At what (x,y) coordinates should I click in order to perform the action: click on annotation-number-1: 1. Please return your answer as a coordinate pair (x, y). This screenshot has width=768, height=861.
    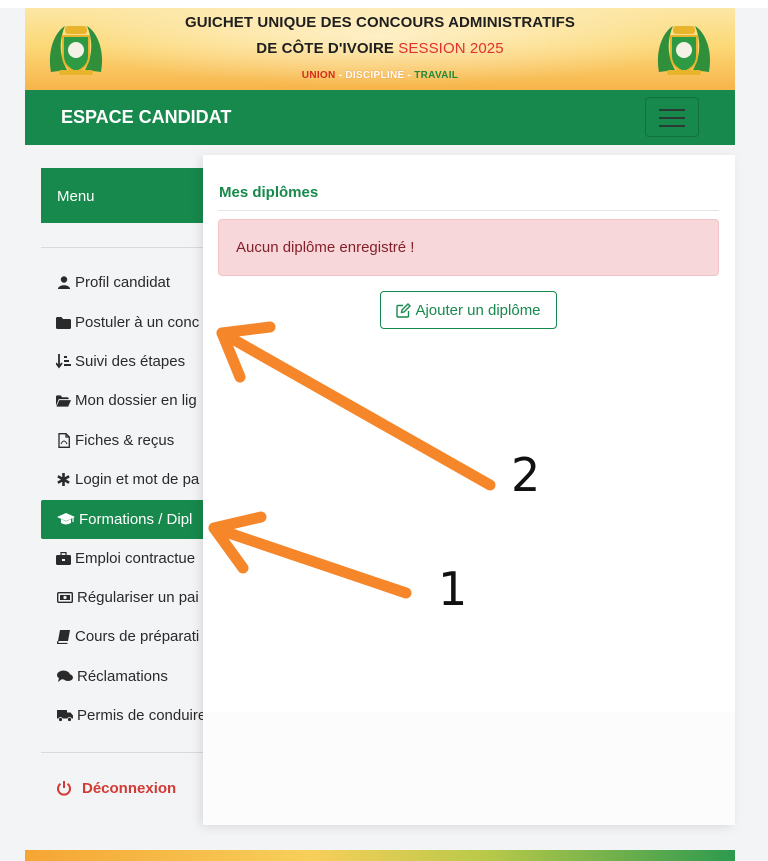
    Looking at the image, I should click on (453, 589).